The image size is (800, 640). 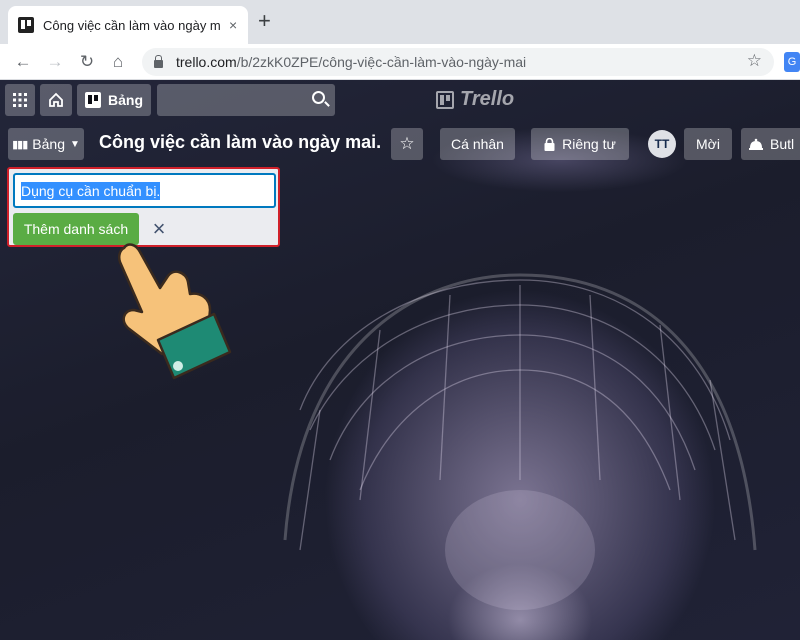 What do you see at coordinates (174, 311) in the screenshot?
I see `pointing-hand-icon` at bounding box center [174, 311].